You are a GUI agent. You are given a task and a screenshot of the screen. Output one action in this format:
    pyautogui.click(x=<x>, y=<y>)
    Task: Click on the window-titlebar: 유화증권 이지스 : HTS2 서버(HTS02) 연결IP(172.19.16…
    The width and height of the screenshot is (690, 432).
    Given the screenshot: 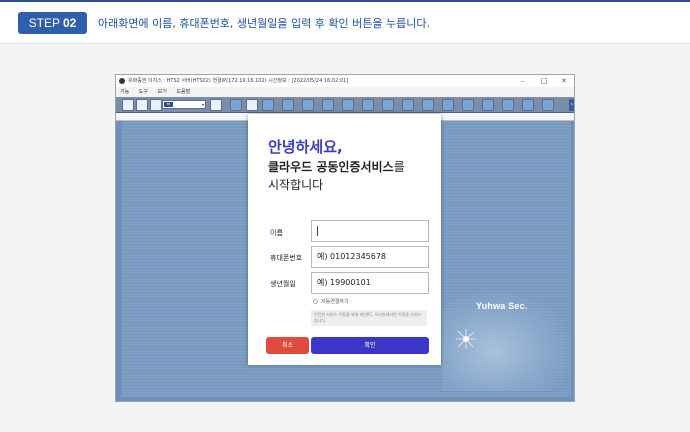 What is the action you would take?
    pyautogui.click(x=345, y=81)
    